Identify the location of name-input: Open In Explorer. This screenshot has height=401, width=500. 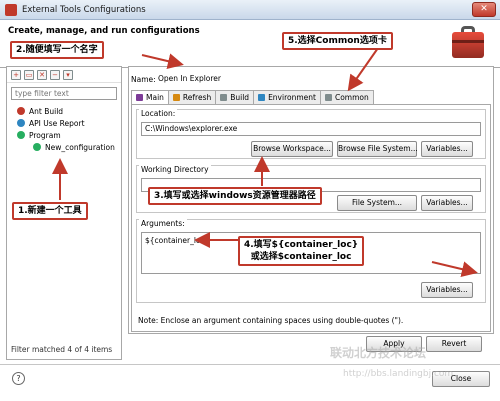
(323, 79).